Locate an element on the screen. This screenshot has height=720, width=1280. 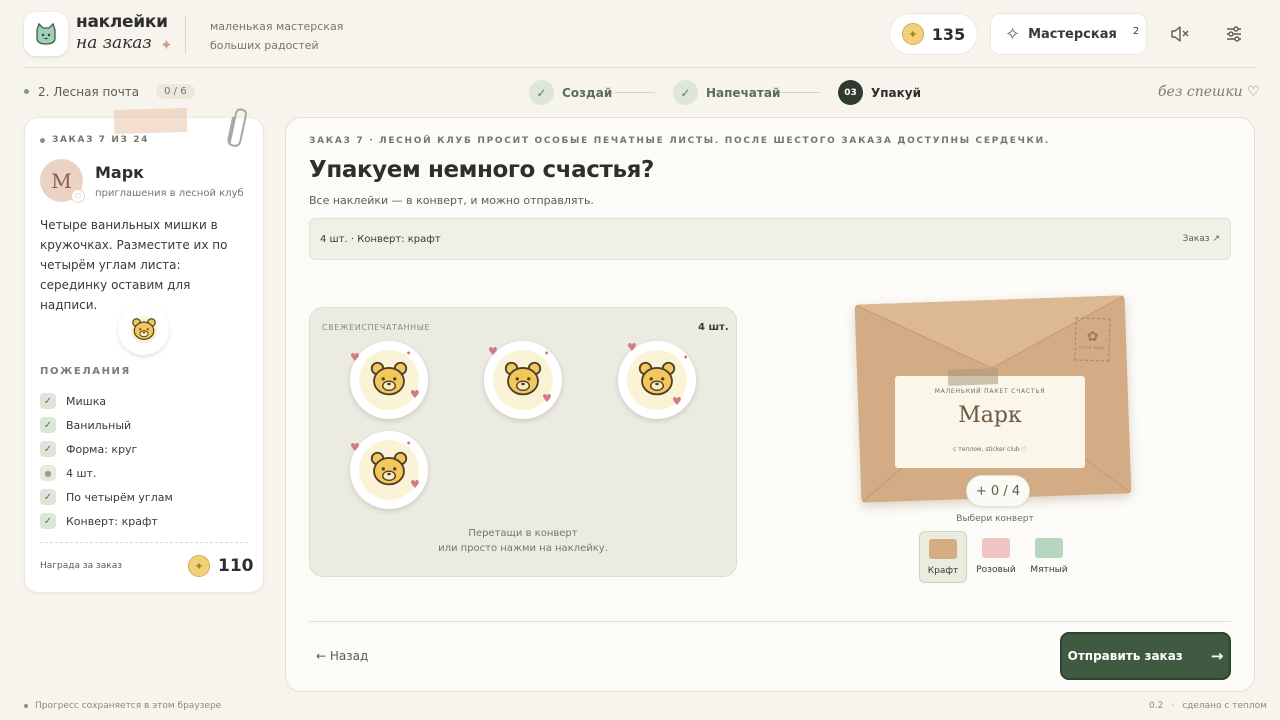
sparkle-icon: ✦ is located at coordinates (166, 45).